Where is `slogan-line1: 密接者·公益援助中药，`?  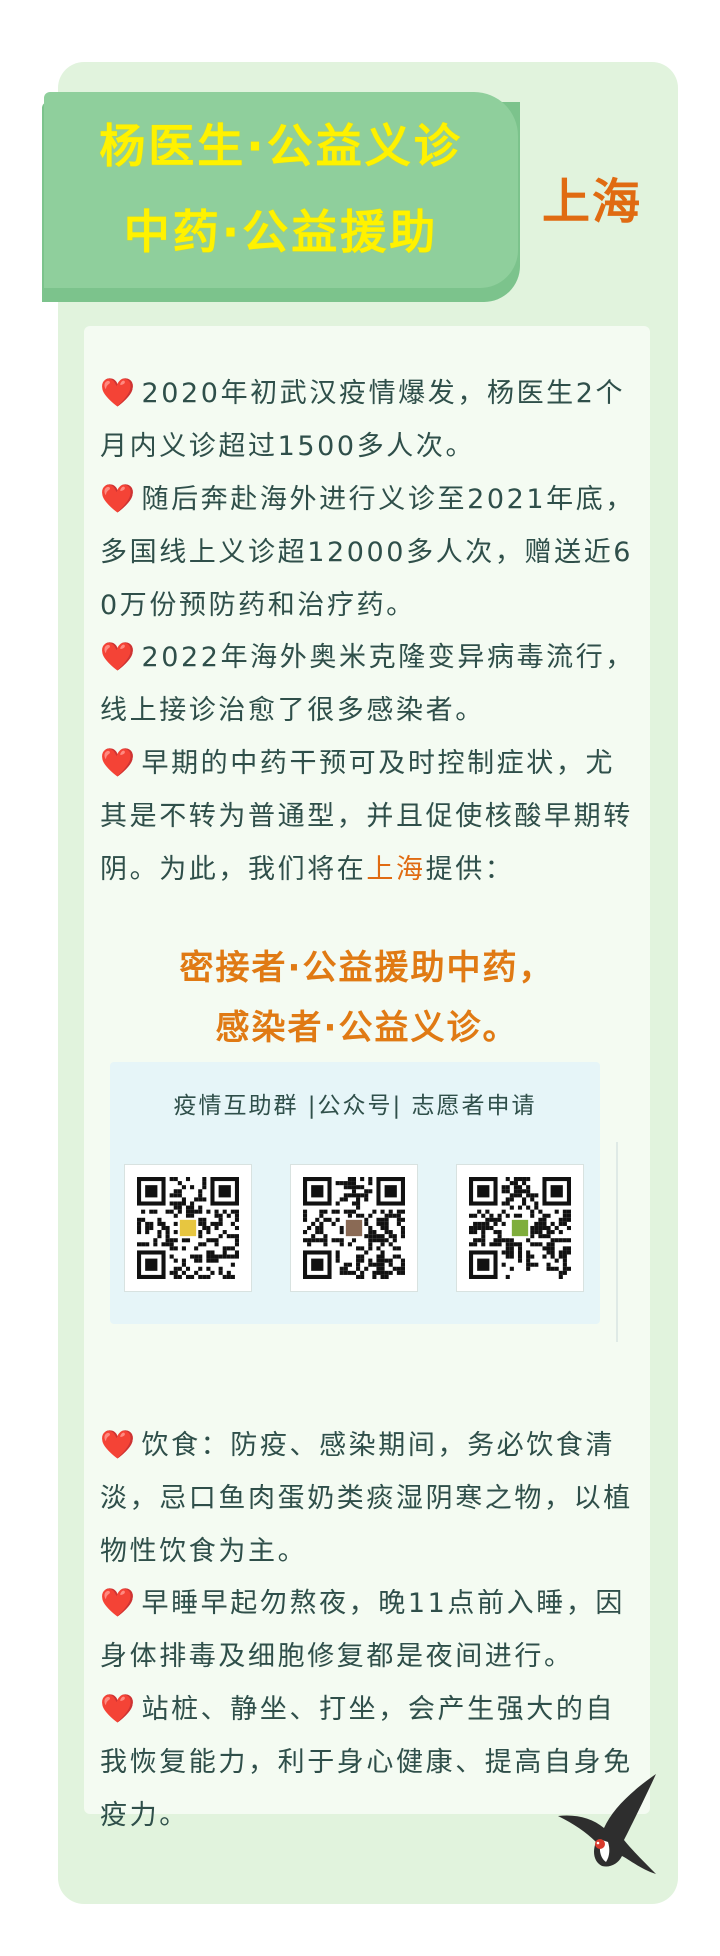 slogan-line1: 密接者·公益援助中药， is located at coordinates (367, 968).